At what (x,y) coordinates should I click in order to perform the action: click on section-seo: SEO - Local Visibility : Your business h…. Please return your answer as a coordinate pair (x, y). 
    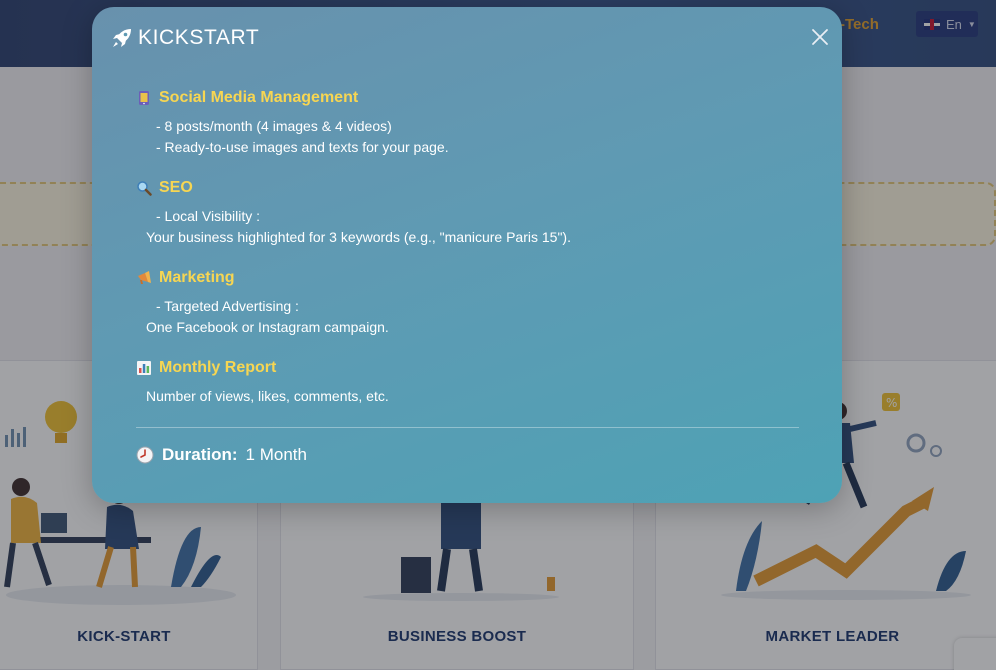
    Looking at the image, I should click on (353, 213).